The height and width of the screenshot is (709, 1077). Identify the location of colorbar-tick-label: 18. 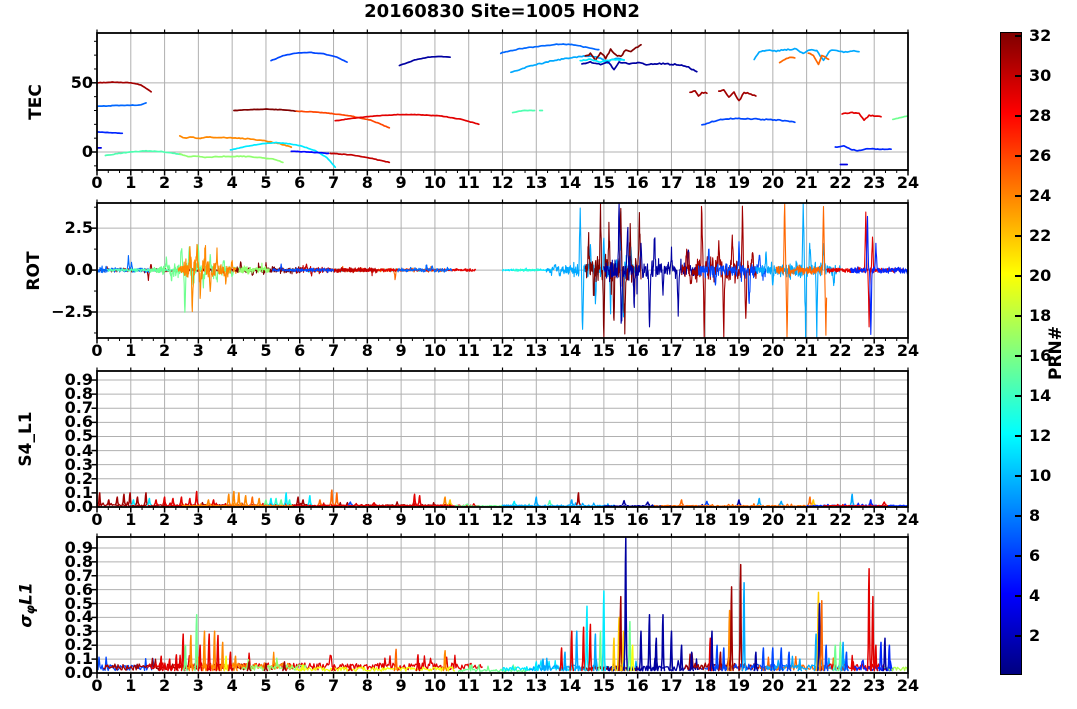
(1040, 315).